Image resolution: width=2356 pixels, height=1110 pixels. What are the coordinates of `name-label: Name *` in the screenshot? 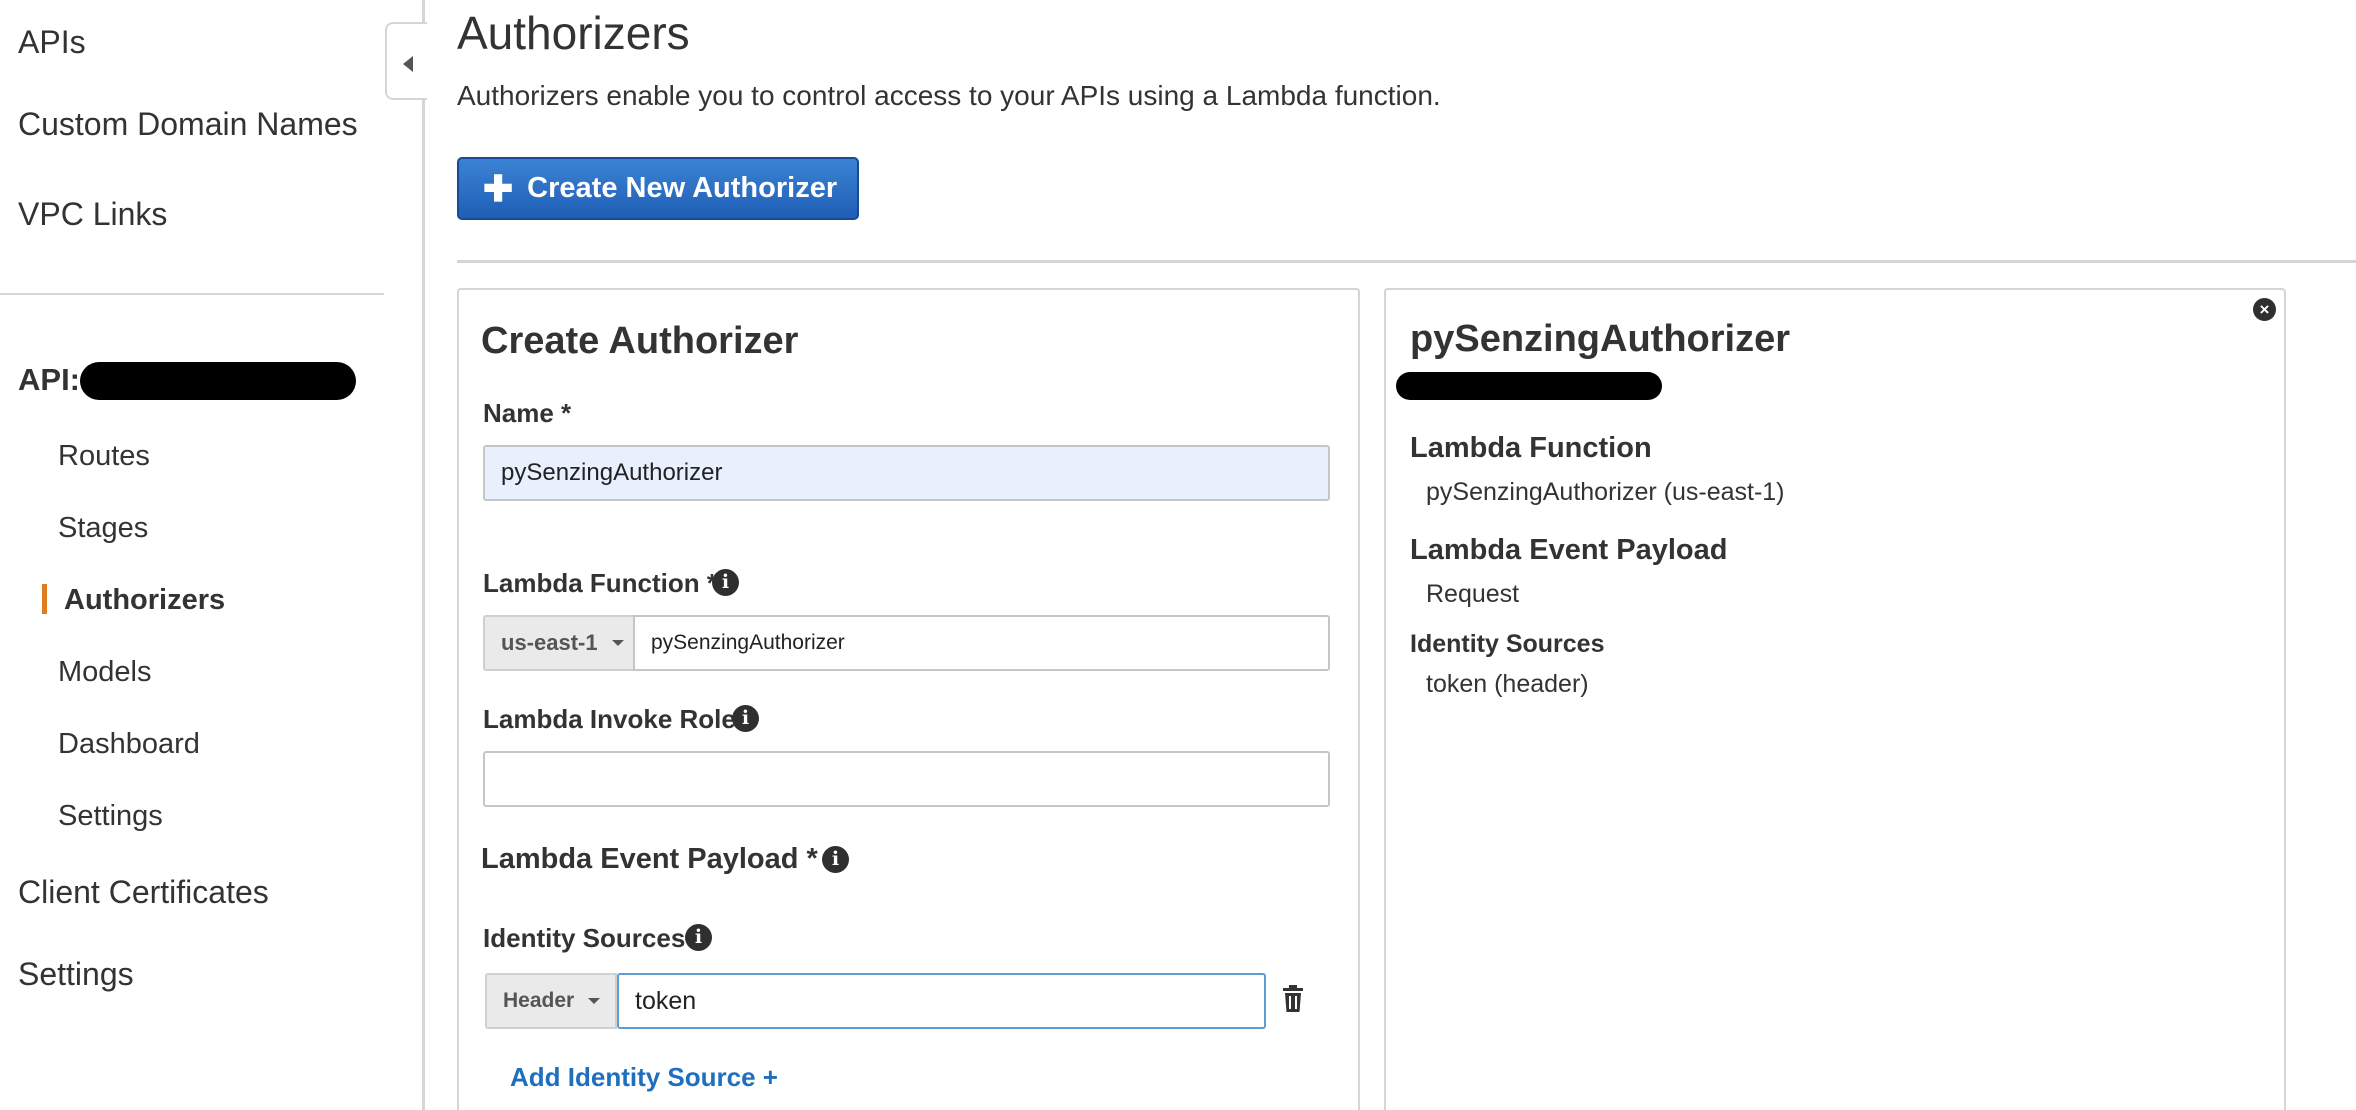 It's located at (527, 413).